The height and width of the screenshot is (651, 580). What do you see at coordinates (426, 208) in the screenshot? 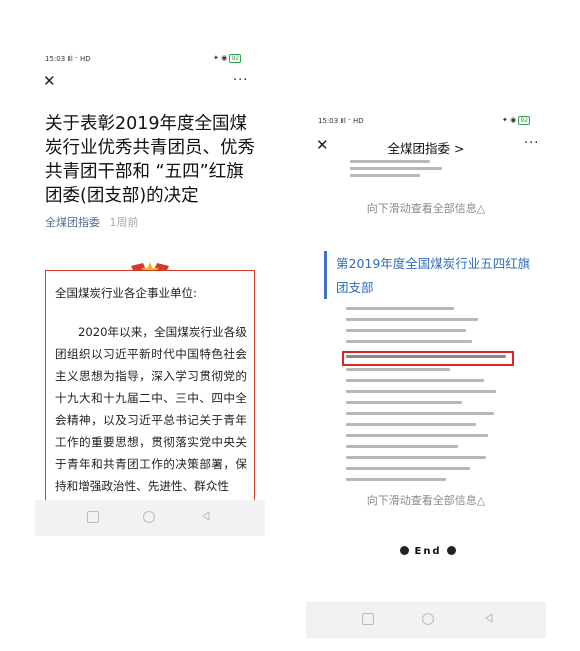
I see `scroll-hint-top: 向下滑动查看全部信息△` at bounding box center [426, 208].